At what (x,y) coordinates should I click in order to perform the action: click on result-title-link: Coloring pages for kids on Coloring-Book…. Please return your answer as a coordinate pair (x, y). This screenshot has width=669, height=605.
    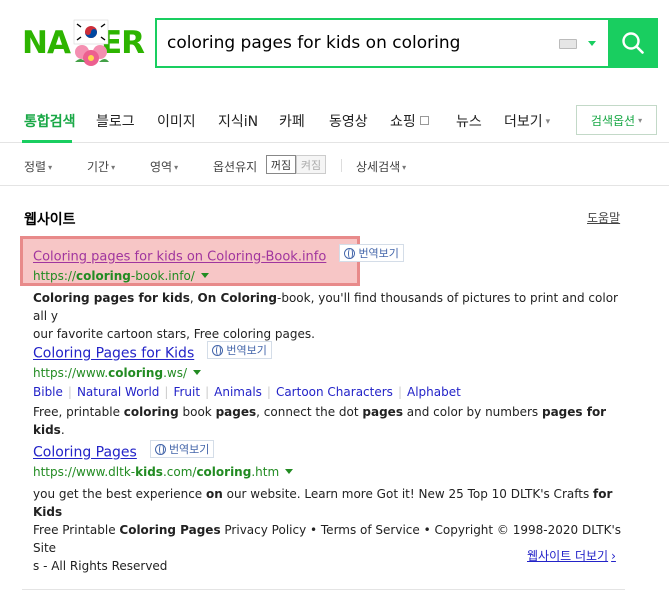
    Looking at the image, I should click on (179, 257).